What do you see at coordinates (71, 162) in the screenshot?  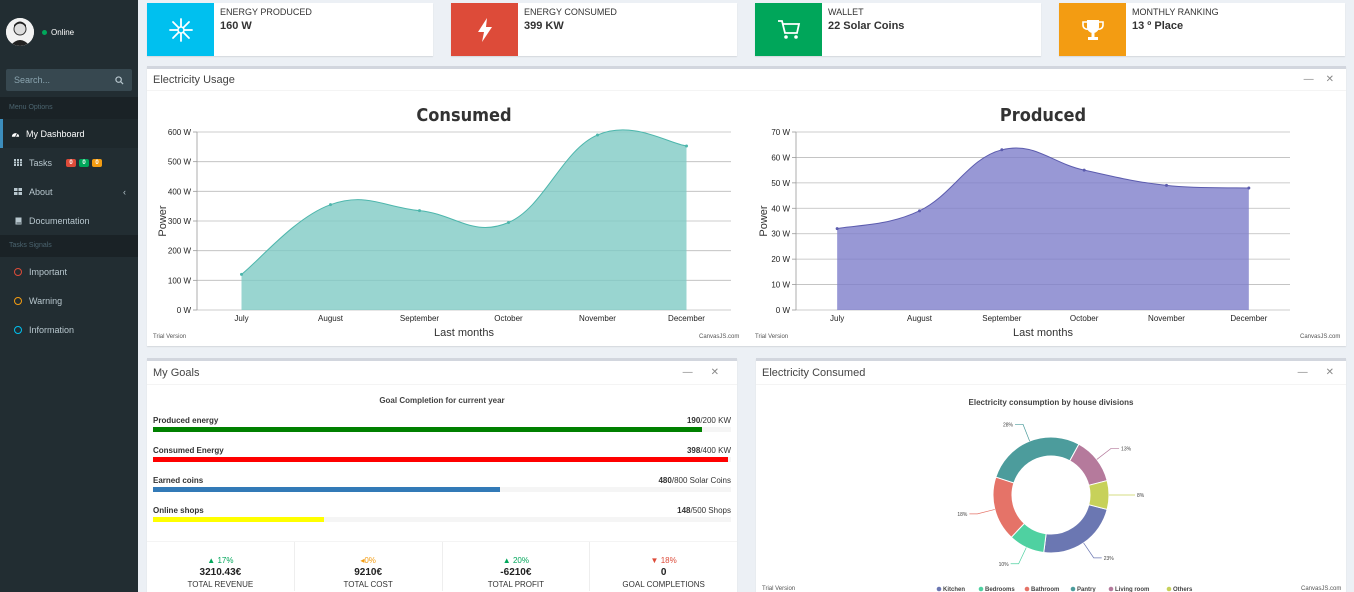 I see `badge-important: 0` at bounding box center [71, 162].